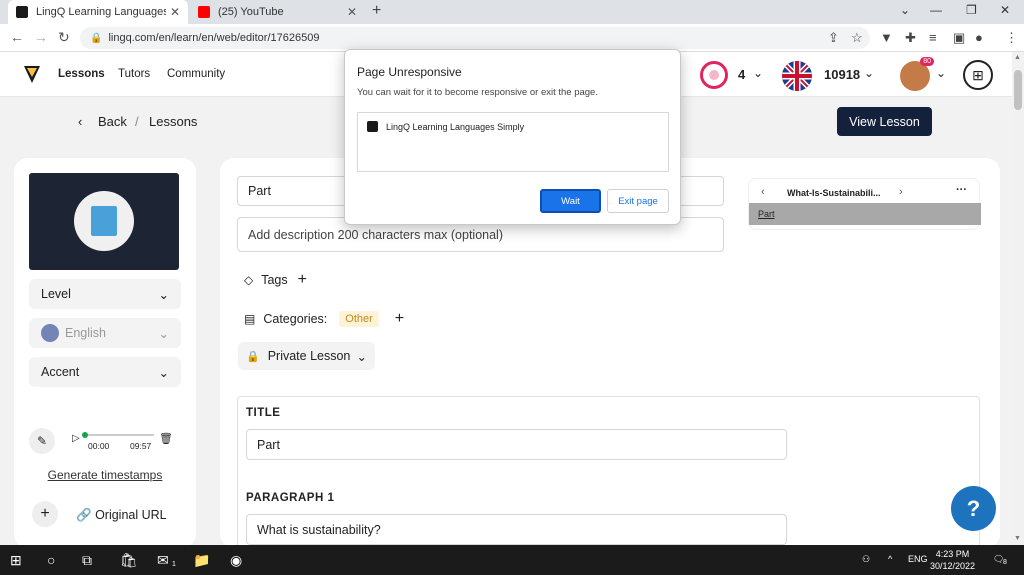 The image size is (1024, 575). Describe the element at coordinates (112, 121) in the screenshot. I see `back-link: Back` at that location.